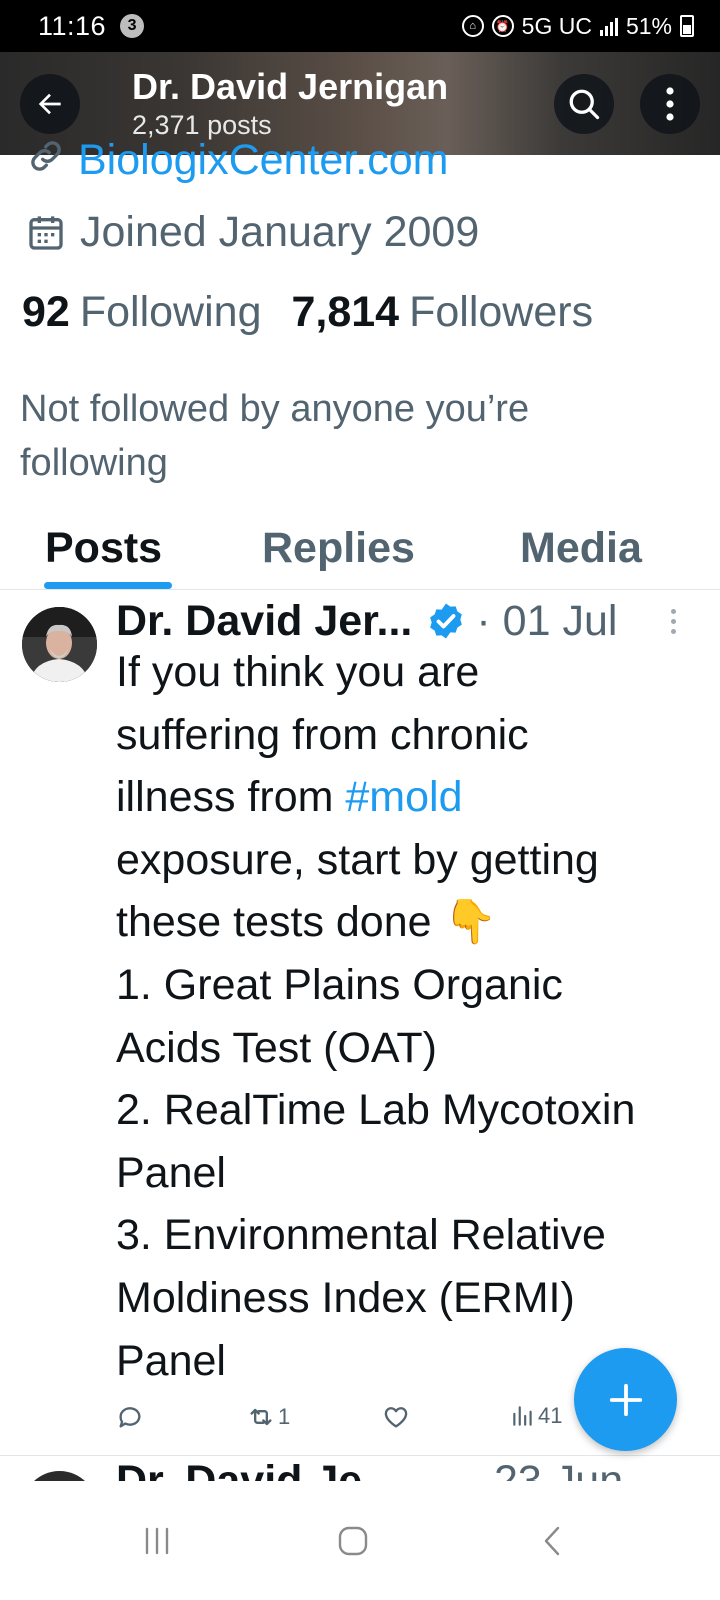  Describe the element at coordinates (627, 103) in the screenshot. I see `header-actions` at that location.